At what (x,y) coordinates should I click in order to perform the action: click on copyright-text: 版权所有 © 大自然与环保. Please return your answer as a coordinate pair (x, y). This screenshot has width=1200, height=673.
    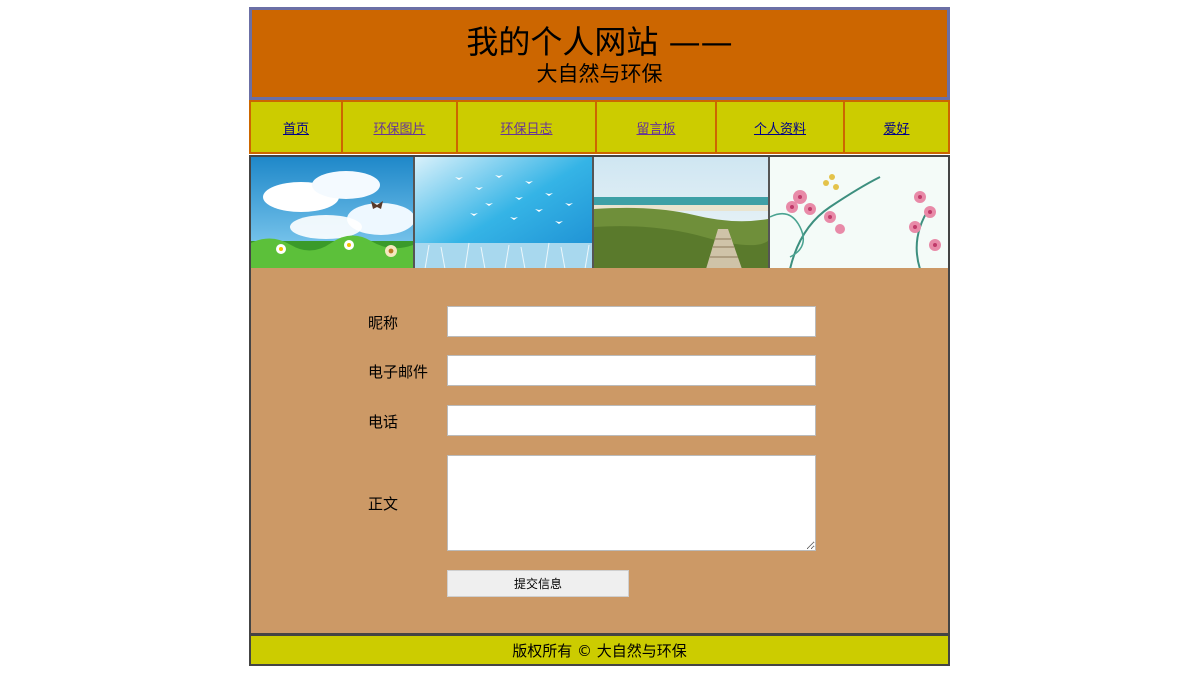
    Looking at the image, I should click on (599, 650).